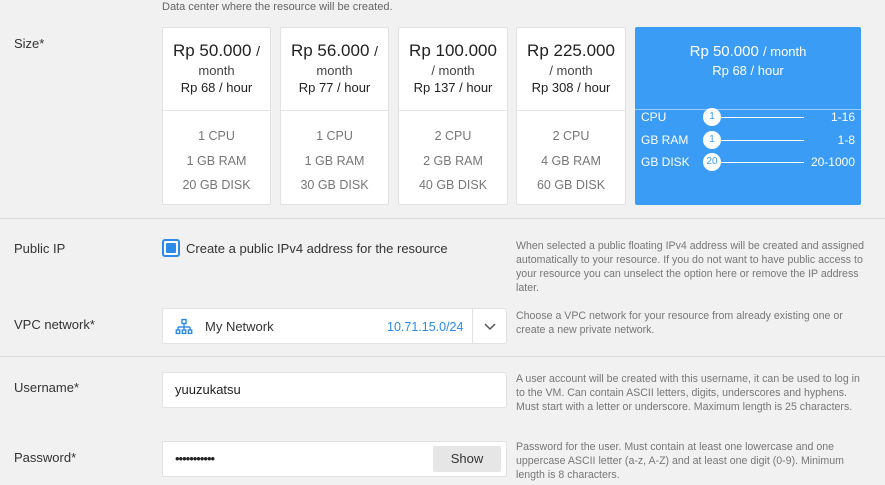 The image size is (885, 485). I want to click on cpu-slider-range: 1-16, so click(842, 117).